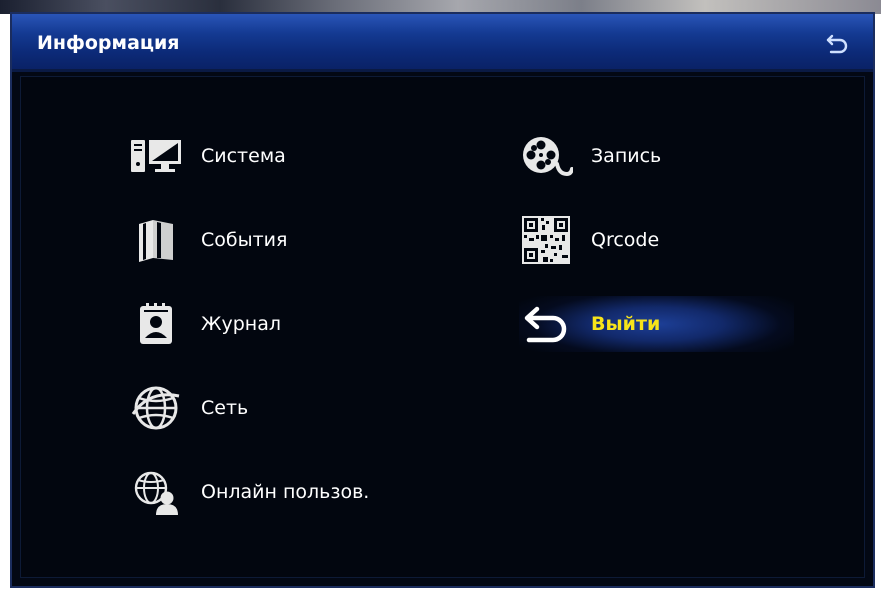 Image resolution: width=881 pixels, height=591 pixels. I want to click on menu-item-online-users: Онлайн пользов., so click(279, 492).